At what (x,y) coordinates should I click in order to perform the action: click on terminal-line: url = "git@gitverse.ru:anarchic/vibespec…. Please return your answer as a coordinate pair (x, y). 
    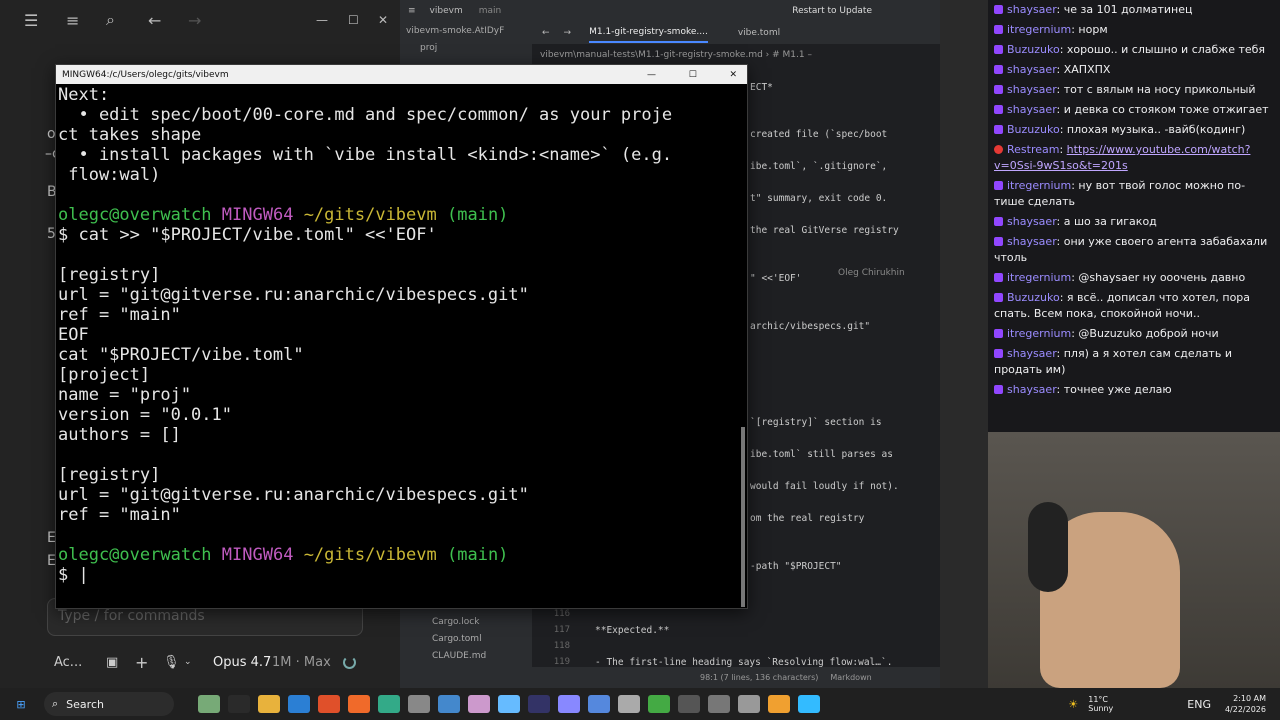
    Looking at the image, I should click on (293, 295).